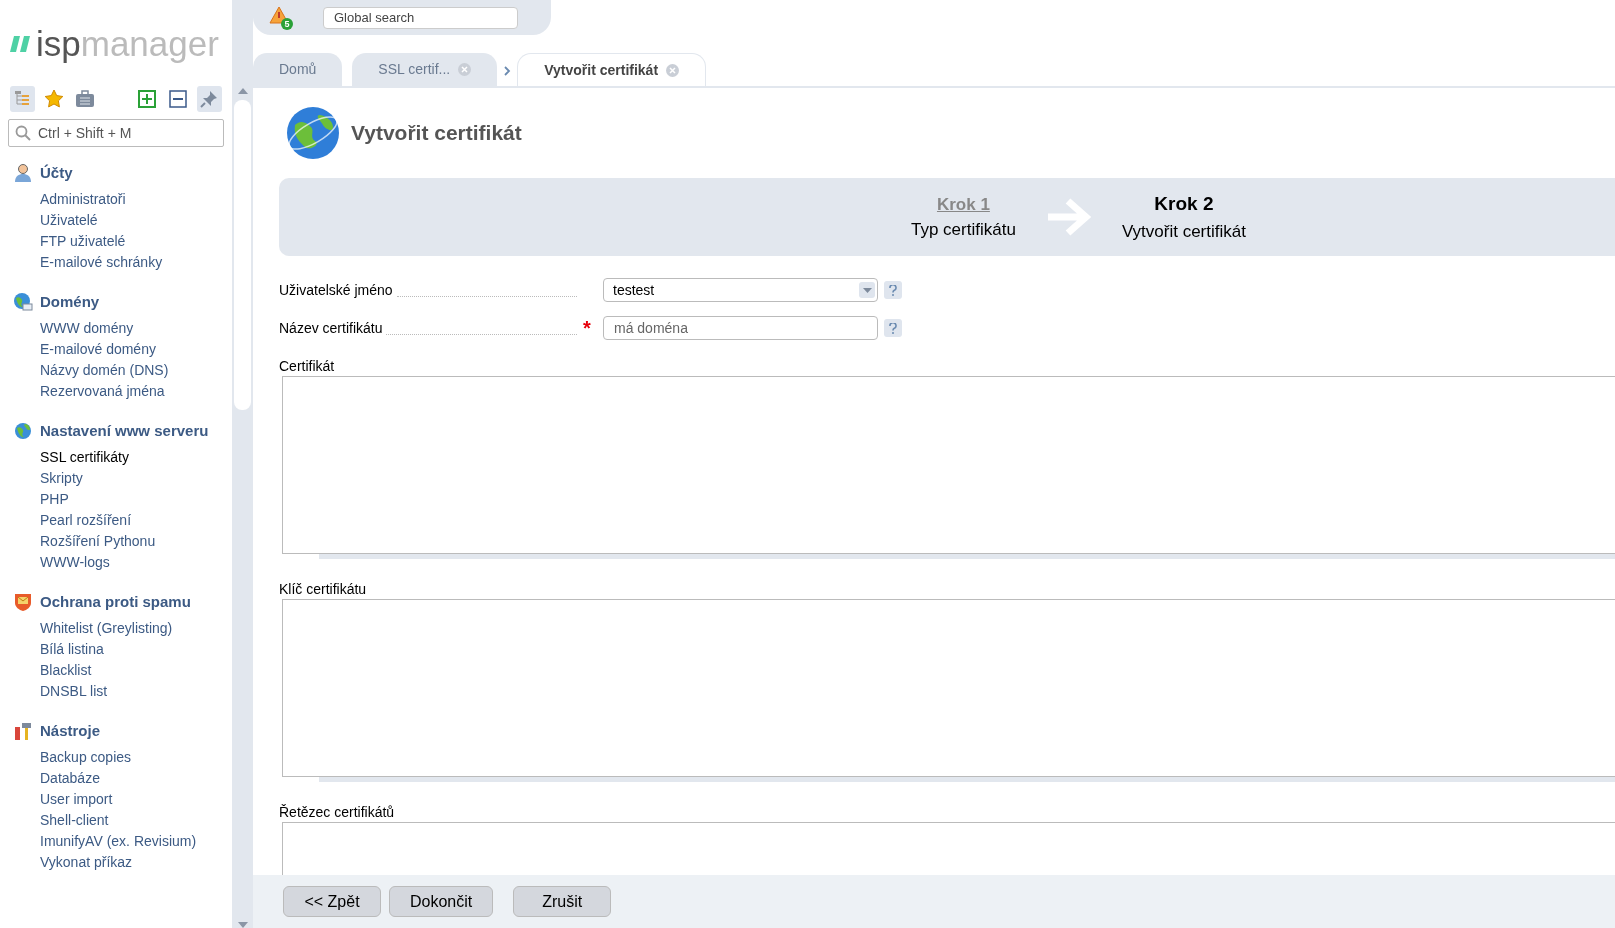 This screenshot has width=1615, height=928. I want to click on menu-item: Skripty, so click(116, 478).